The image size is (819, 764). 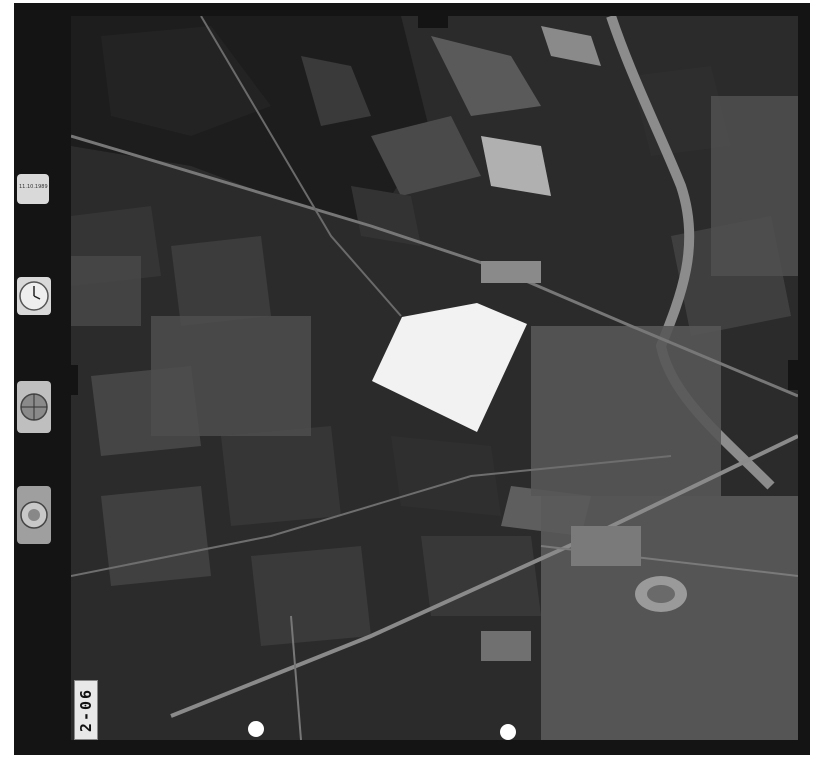 I want to click on altimeter-icon, so click(x=34, y=515).